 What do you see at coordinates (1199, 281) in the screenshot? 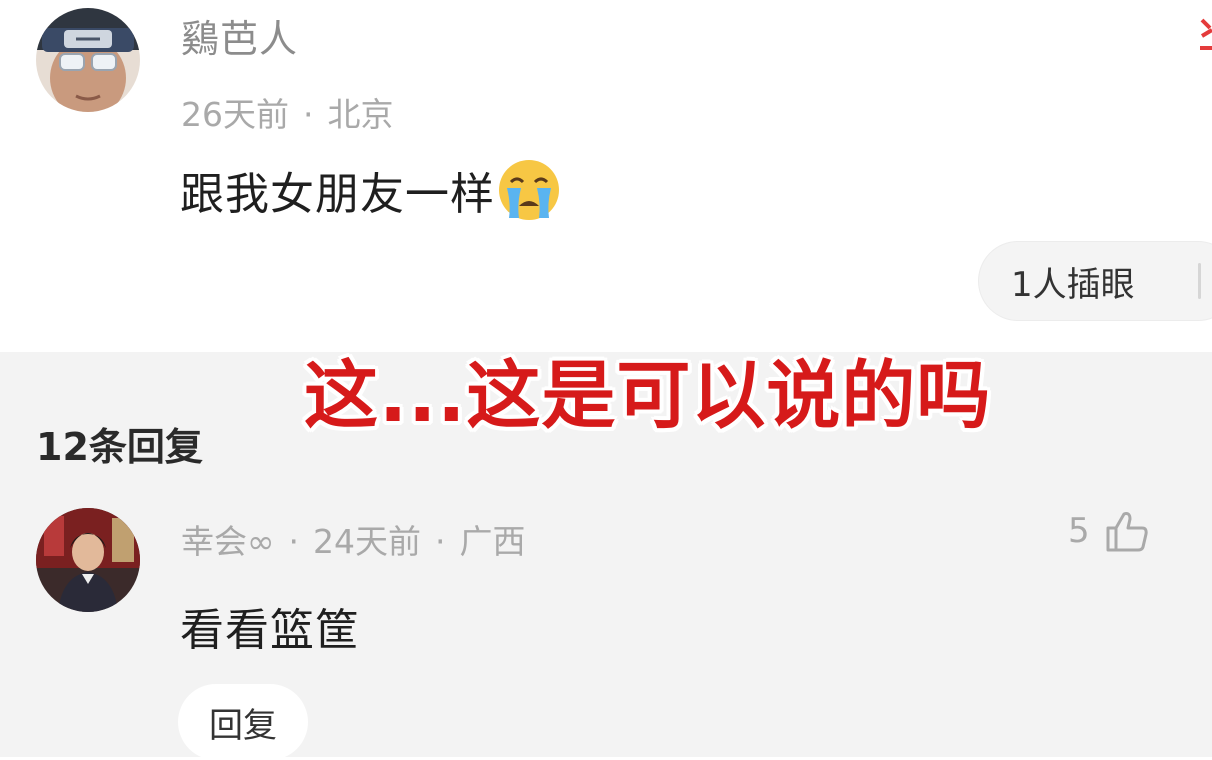
I see `pill-divider` at bounding box center [1199, 281].